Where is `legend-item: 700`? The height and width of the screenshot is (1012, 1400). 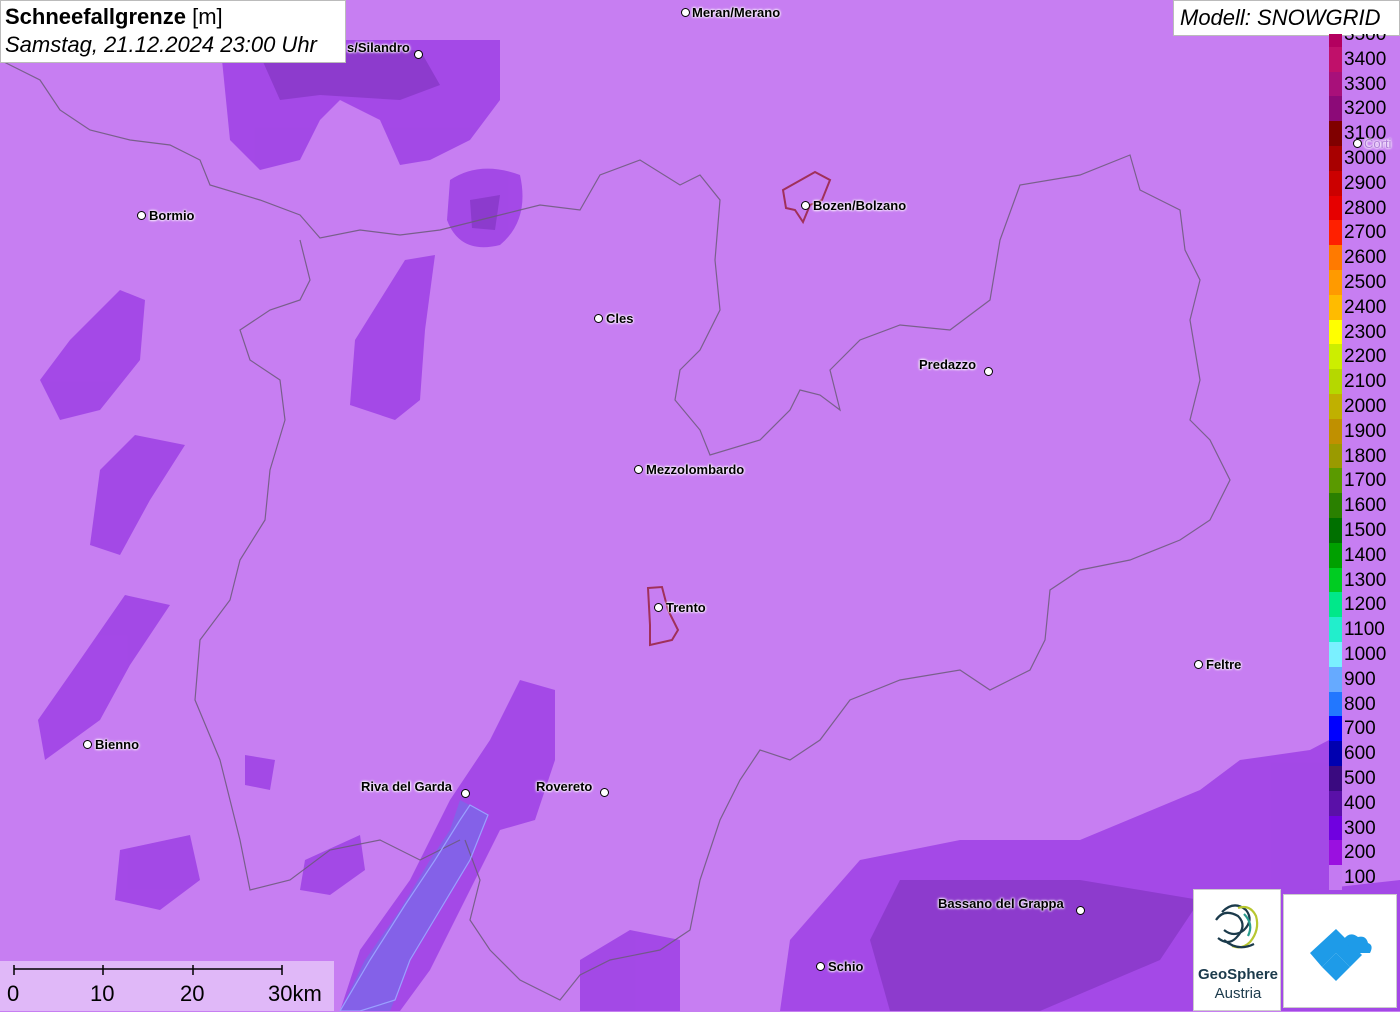
legend-item: 700 is located at coordinates (1364, 729).